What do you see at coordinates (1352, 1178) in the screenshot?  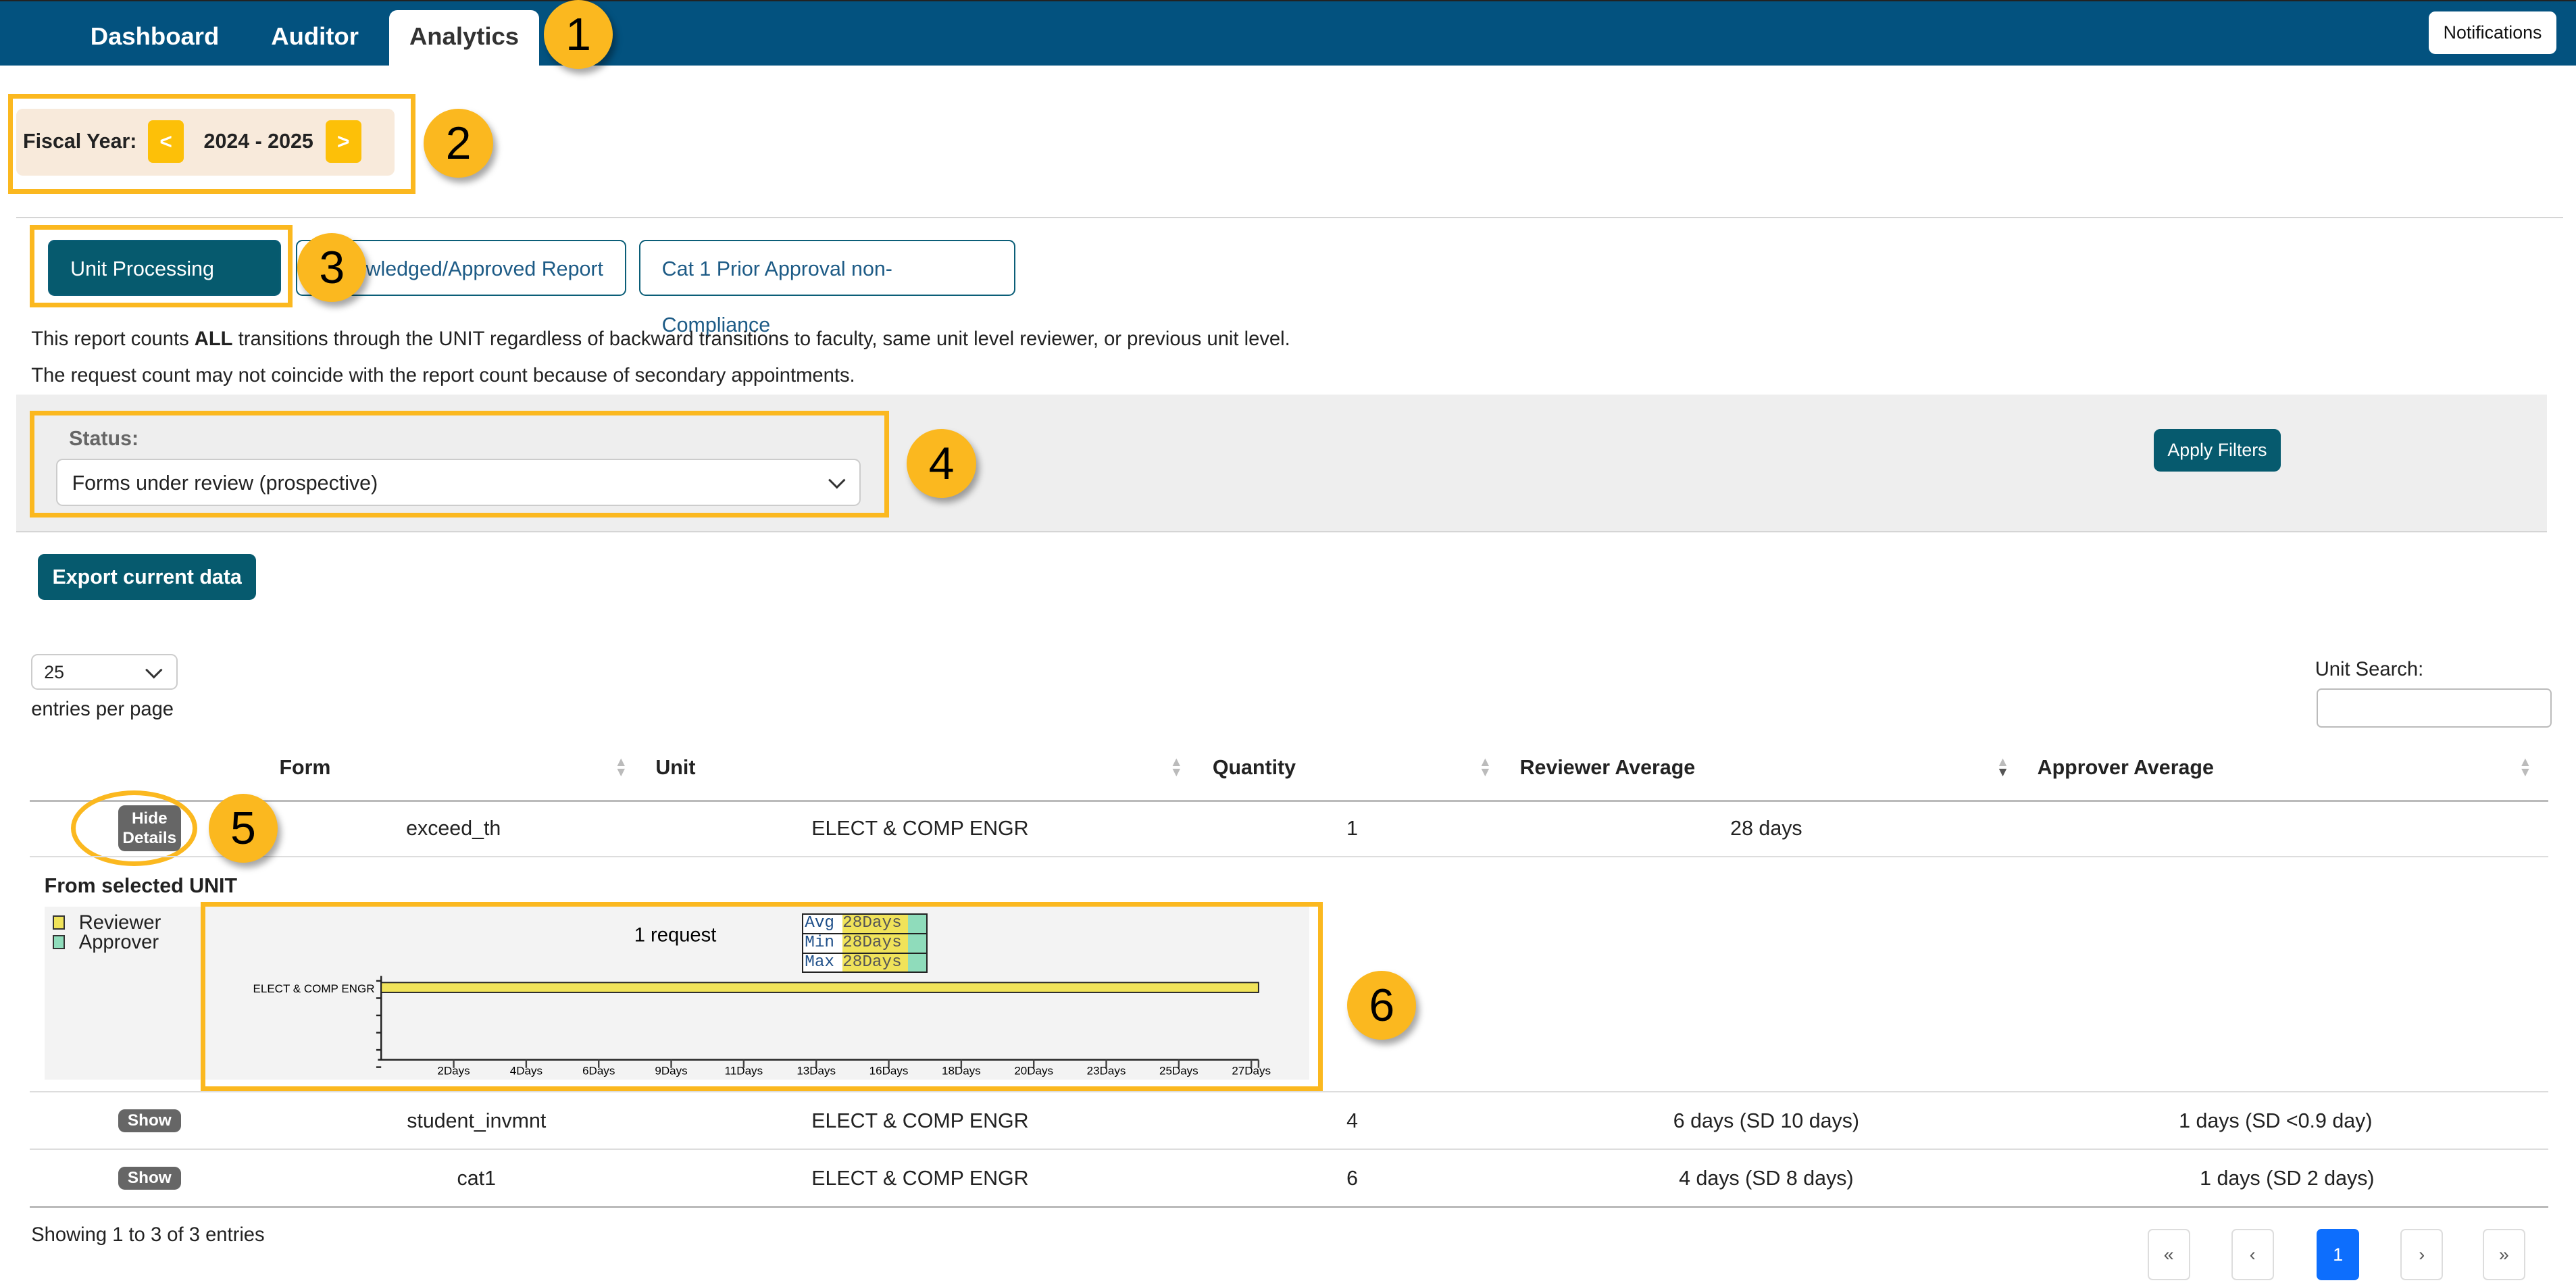 I see `cell-quantity: 6` at bounding box center [1352, 1178].